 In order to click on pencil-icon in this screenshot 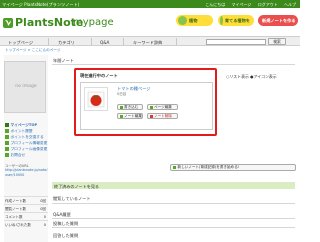, I will do `click(121, 107)`.